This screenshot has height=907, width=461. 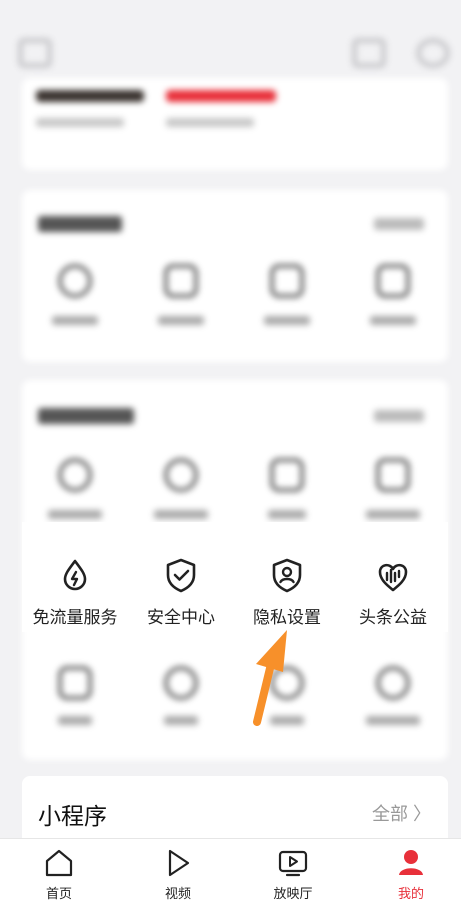 I want to click on nav-item-mine: 我的, so click(x=411, y=874).